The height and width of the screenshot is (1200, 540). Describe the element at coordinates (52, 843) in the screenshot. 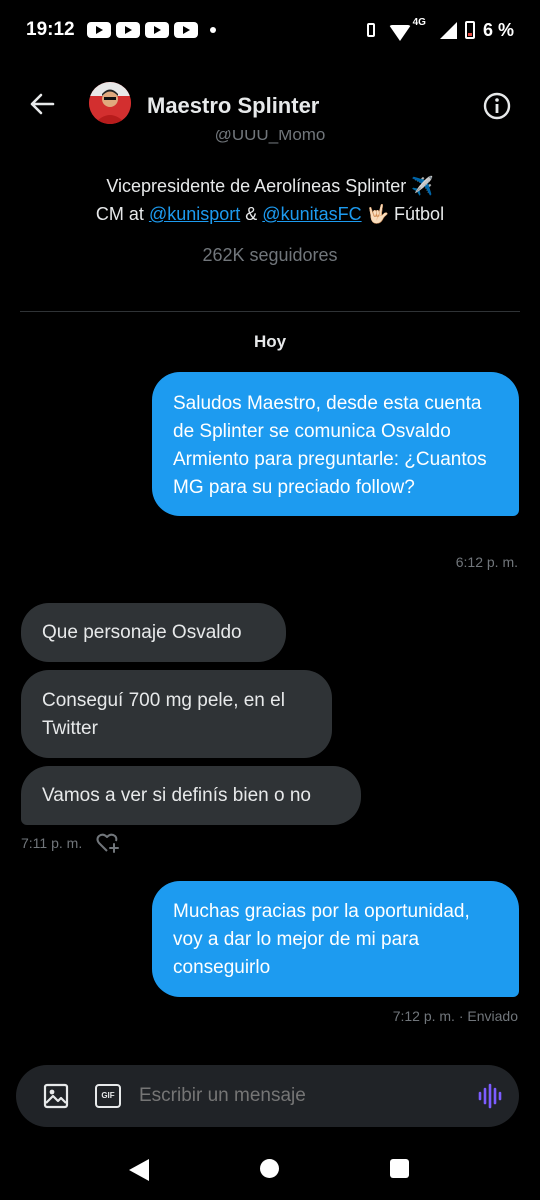

I see `message-timestamp: 7:11 p. m.` at that location.